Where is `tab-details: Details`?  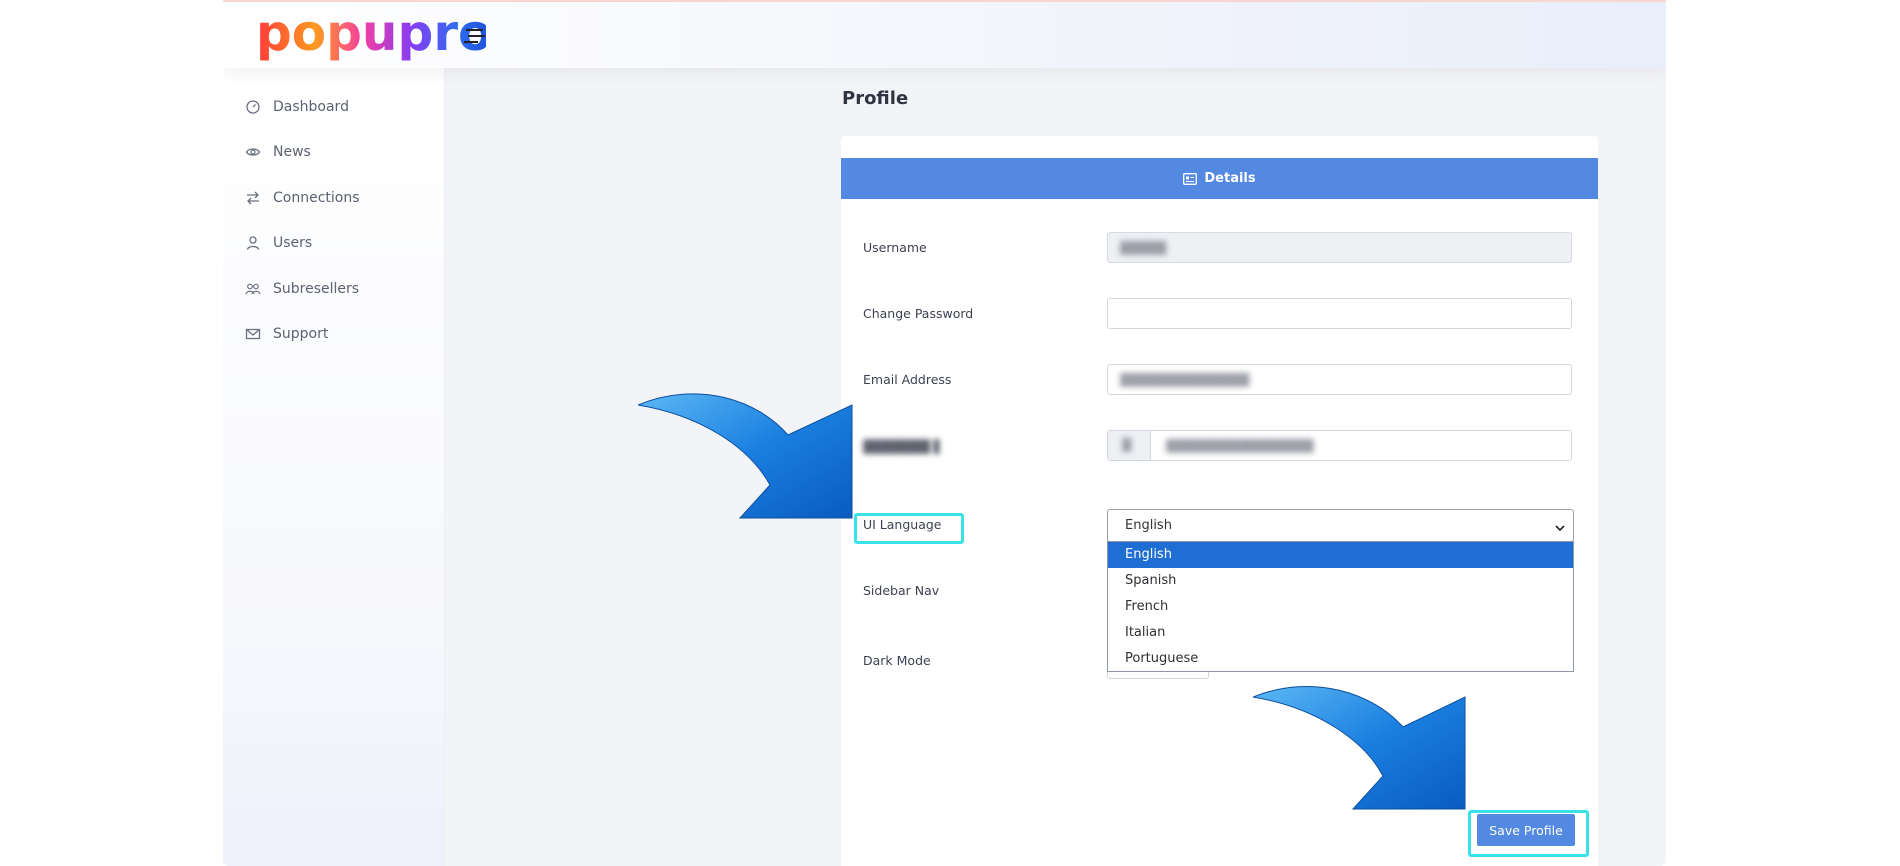
tab-details: Details is located at coordinates (1219, 178).